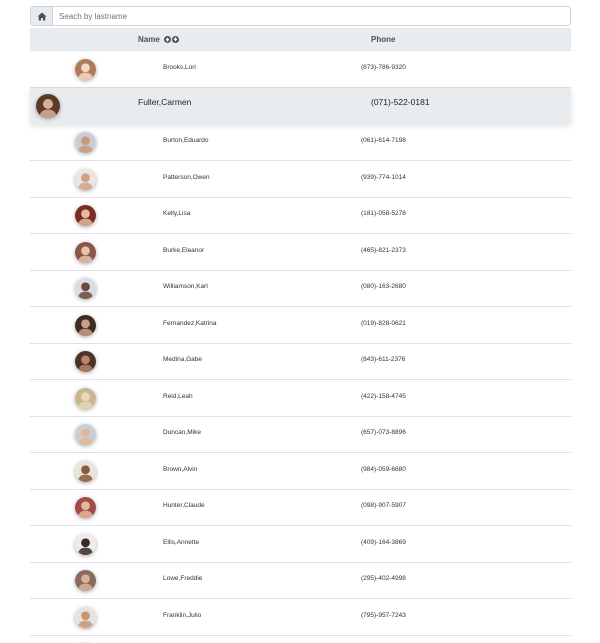  I want to click on sort-up-icon, so click(167, 39).